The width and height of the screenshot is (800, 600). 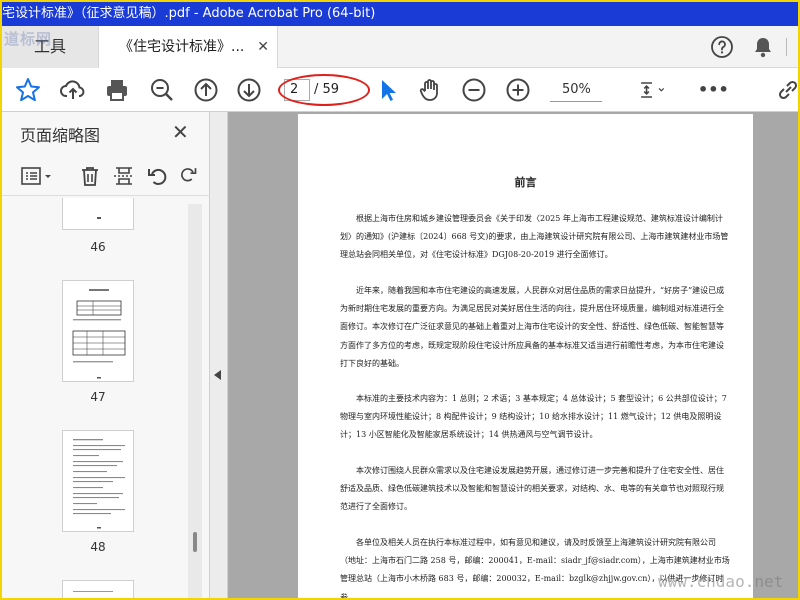 I want to click on search-zoom-icon, so click(x=162, y=90).